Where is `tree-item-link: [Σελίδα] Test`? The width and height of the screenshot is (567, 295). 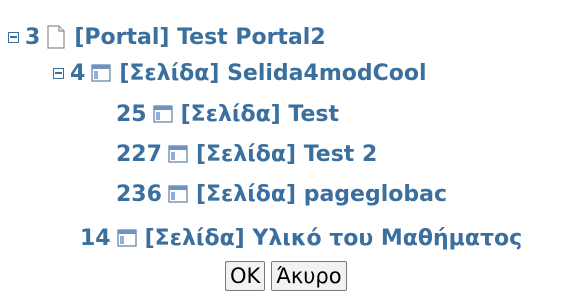
tree-item-link: [Σελίδα] Test is located at coordinates (260, 114).